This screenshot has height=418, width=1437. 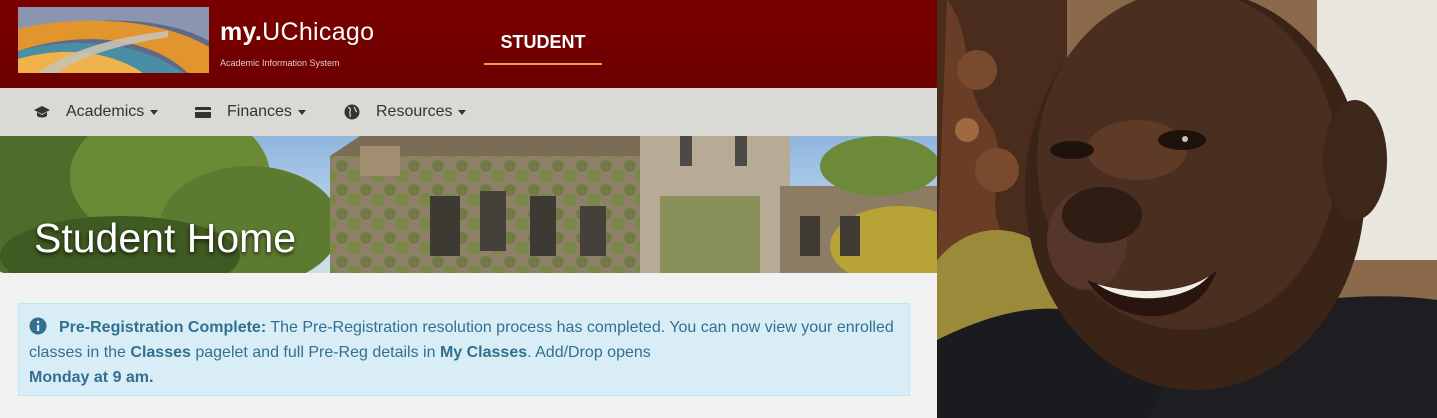 What do you see at coordinates (280, 63) in the screenshot?
I see `brand-subtitle: Academic Information System` at bounding box center [280, 63].